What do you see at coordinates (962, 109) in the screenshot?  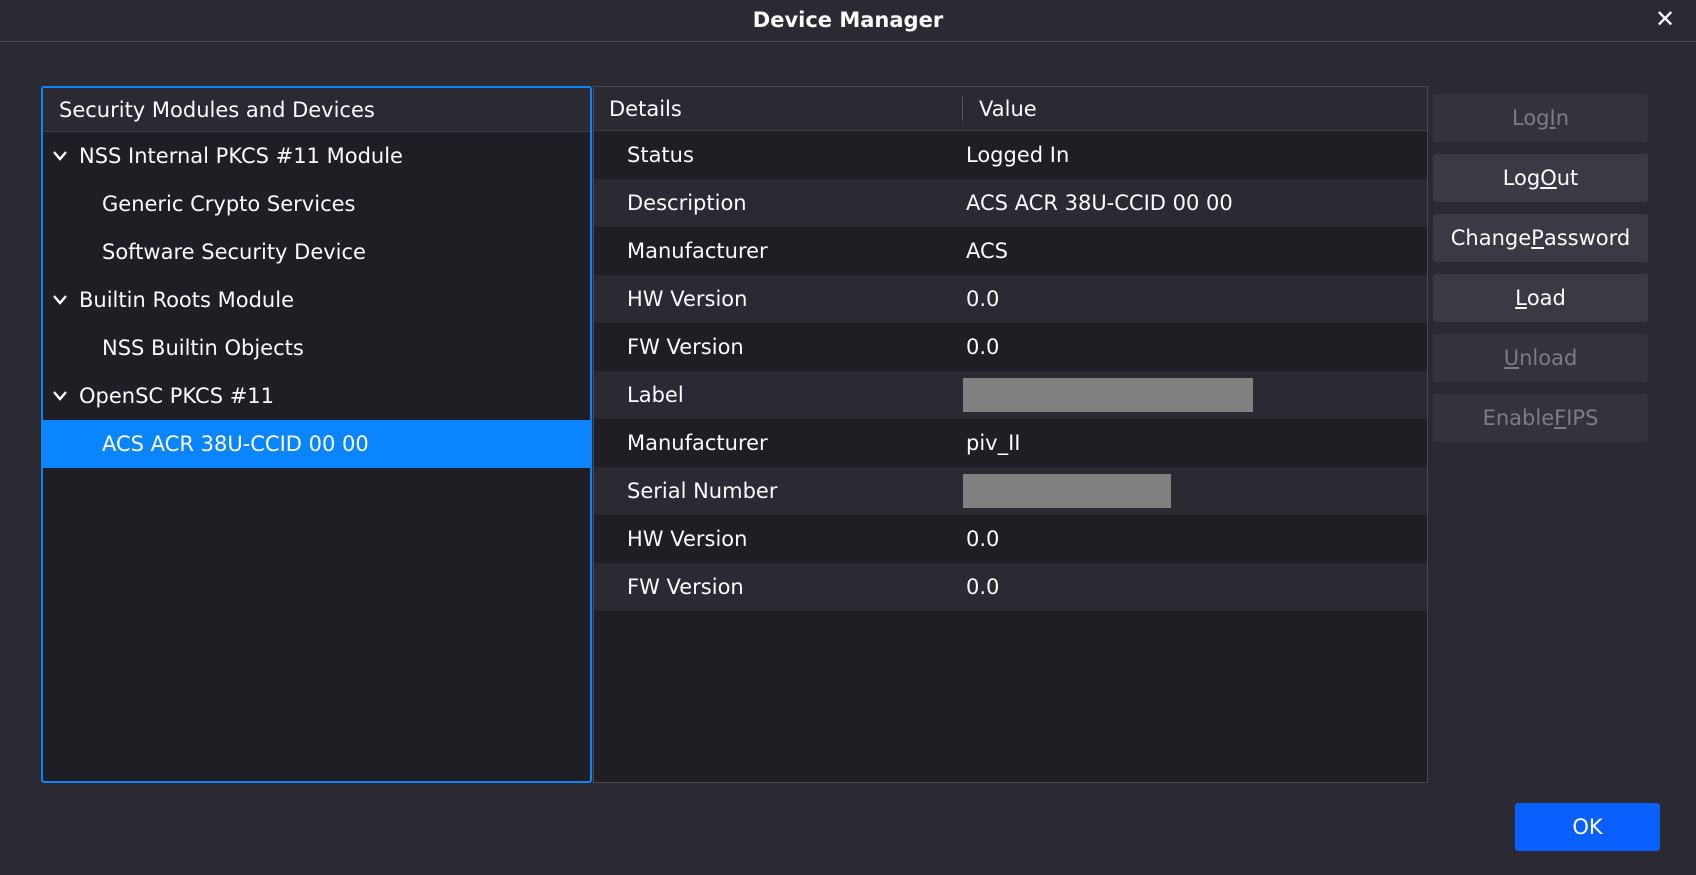 I see `column-divider` at bounding box center [962, 109].